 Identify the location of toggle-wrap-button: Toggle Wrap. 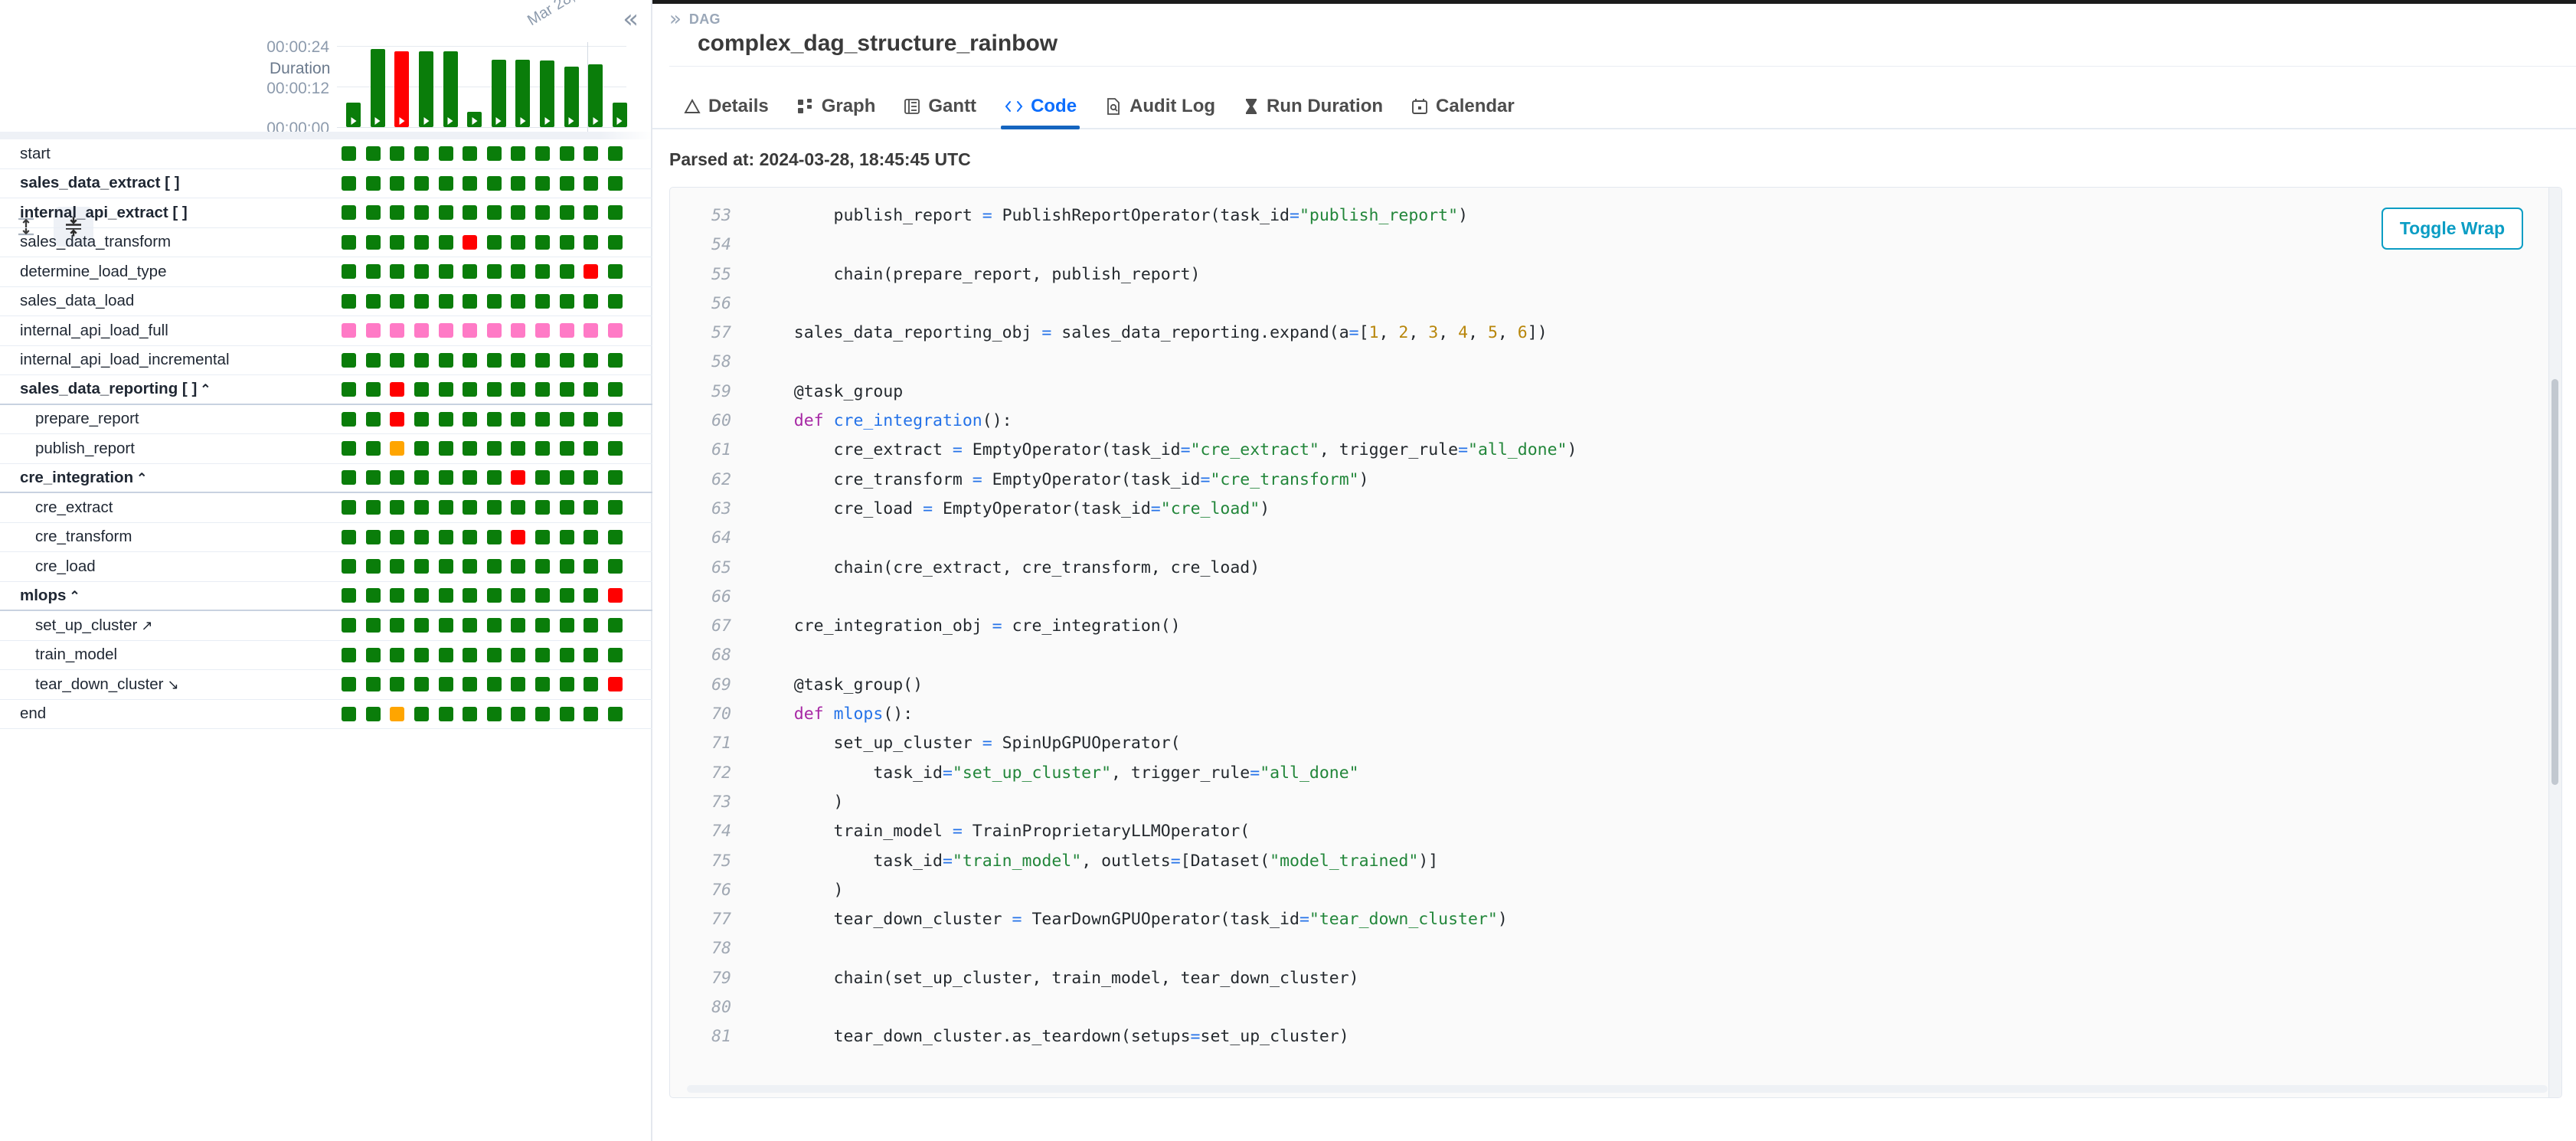
(2452, 229).